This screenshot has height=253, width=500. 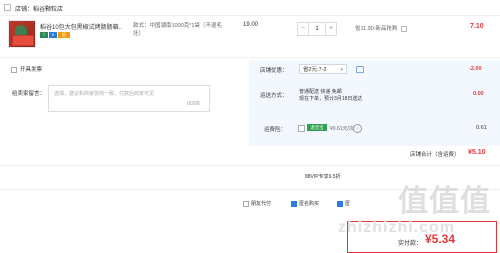 I want to click on invoice-label: 开具发票, so click(x=31, y=70).